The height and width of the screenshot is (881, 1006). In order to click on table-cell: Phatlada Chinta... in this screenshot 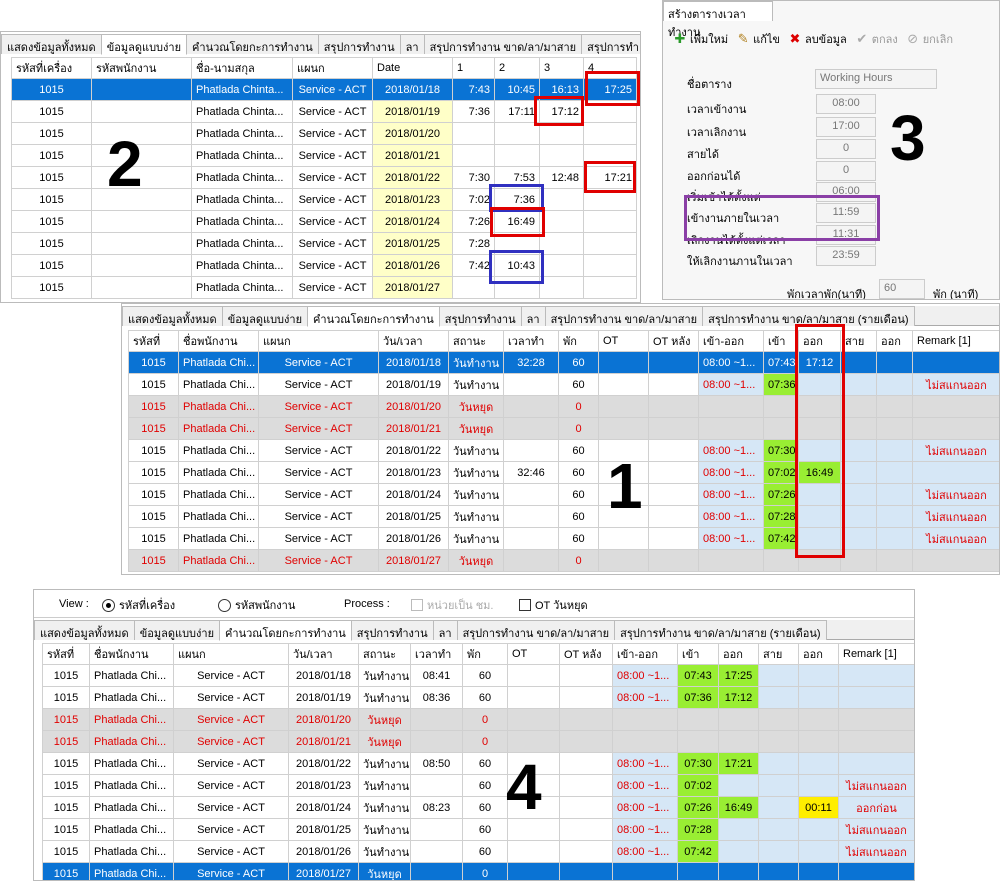, I will do `click(242, 89)`.